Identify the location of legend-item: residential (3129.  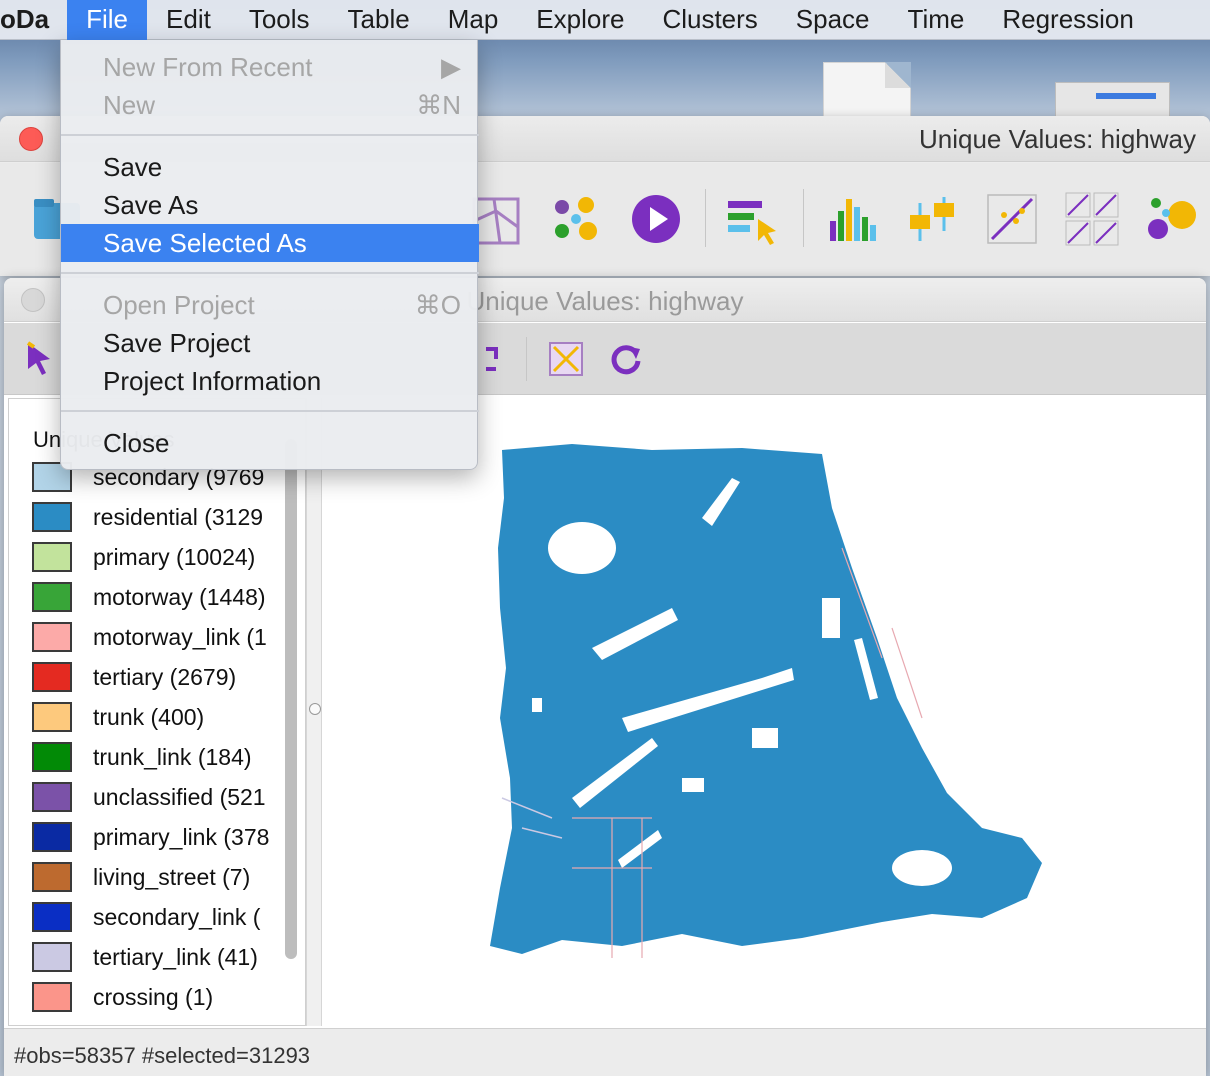
(147, 517).